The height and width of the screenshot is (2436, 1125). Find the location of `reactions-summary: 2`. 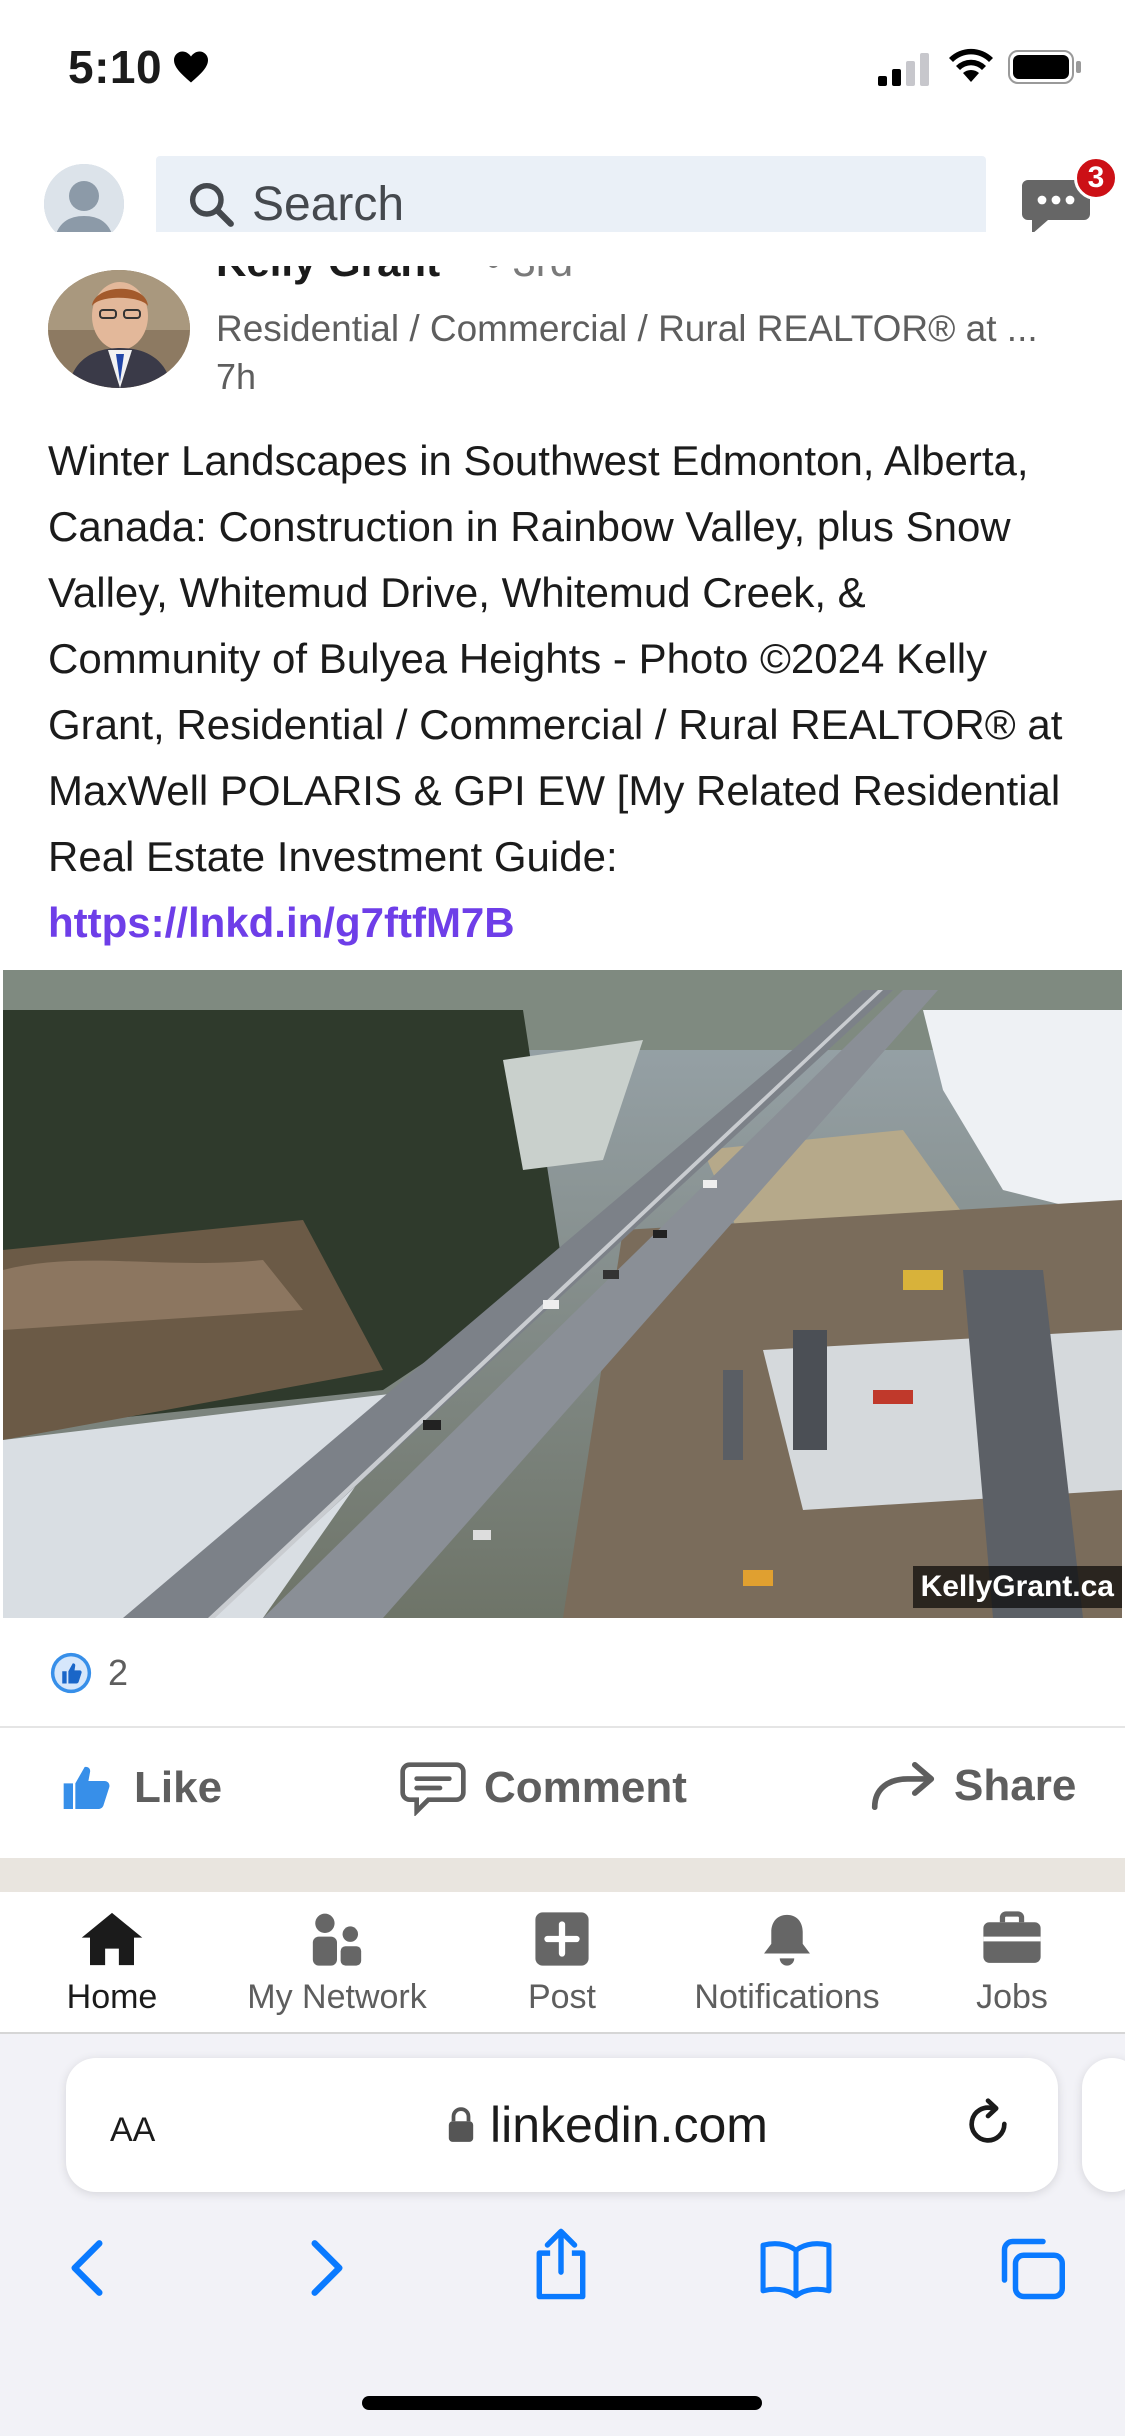

reactions-summary: 2 is located at coordinates (89, 1673).